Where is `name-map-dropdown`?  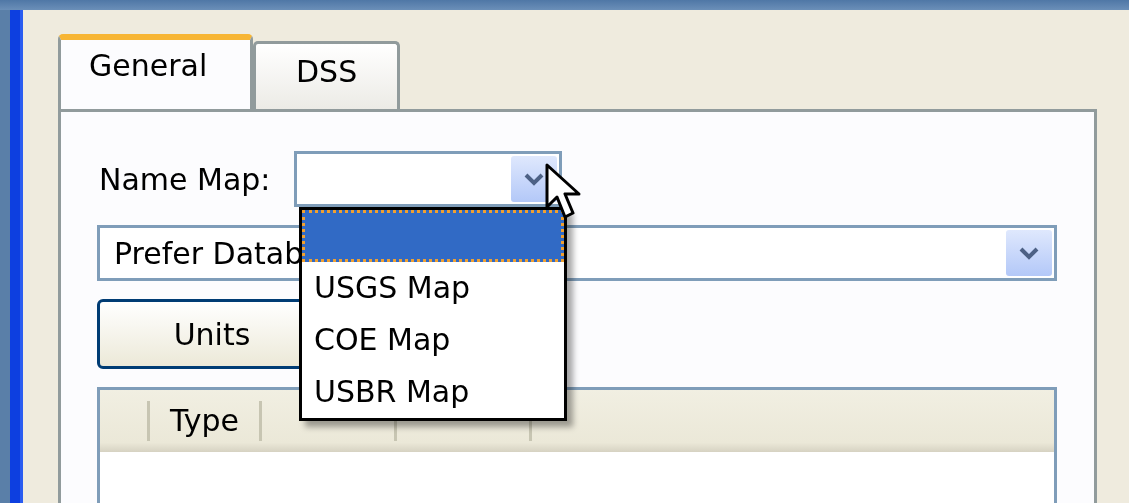 name-map-dropdown is located at coordinates (428, 179).